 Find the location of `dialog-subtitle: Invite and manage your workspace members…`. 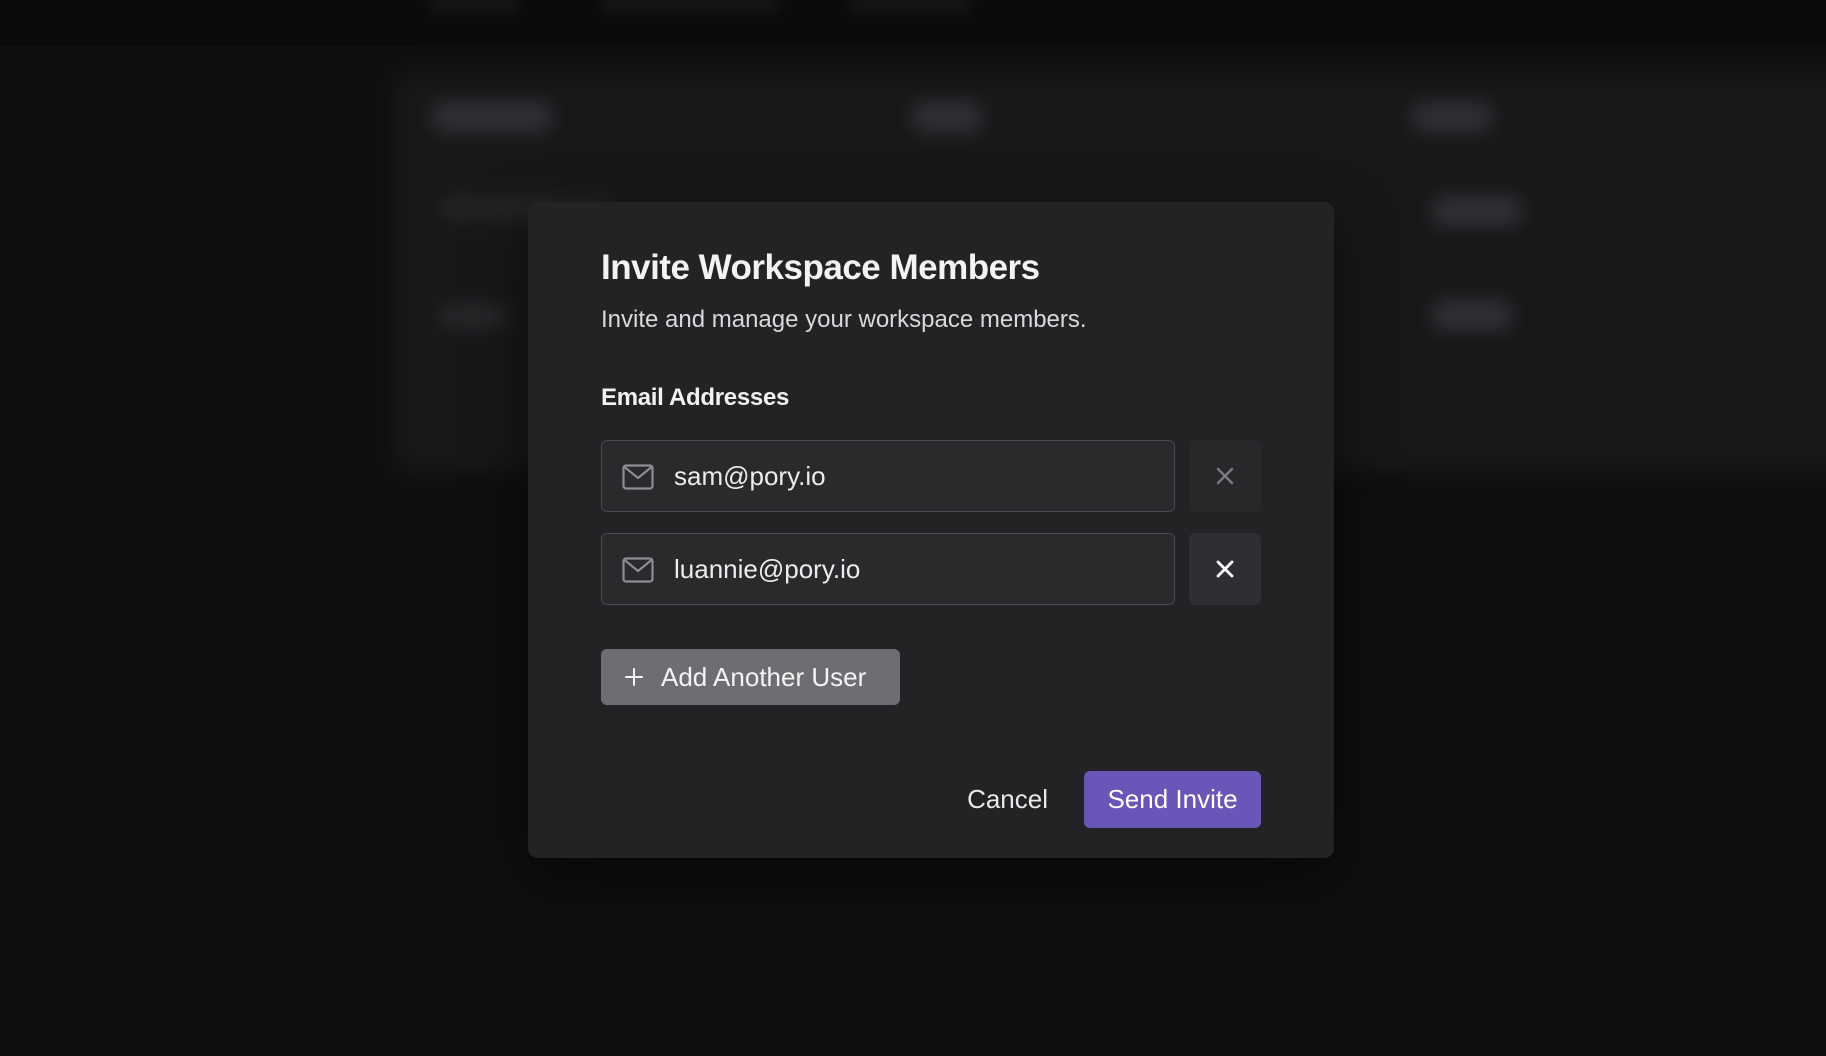

dialog-subtitle: Invite and manage your workspace members… is located at coordinates (844, 319).